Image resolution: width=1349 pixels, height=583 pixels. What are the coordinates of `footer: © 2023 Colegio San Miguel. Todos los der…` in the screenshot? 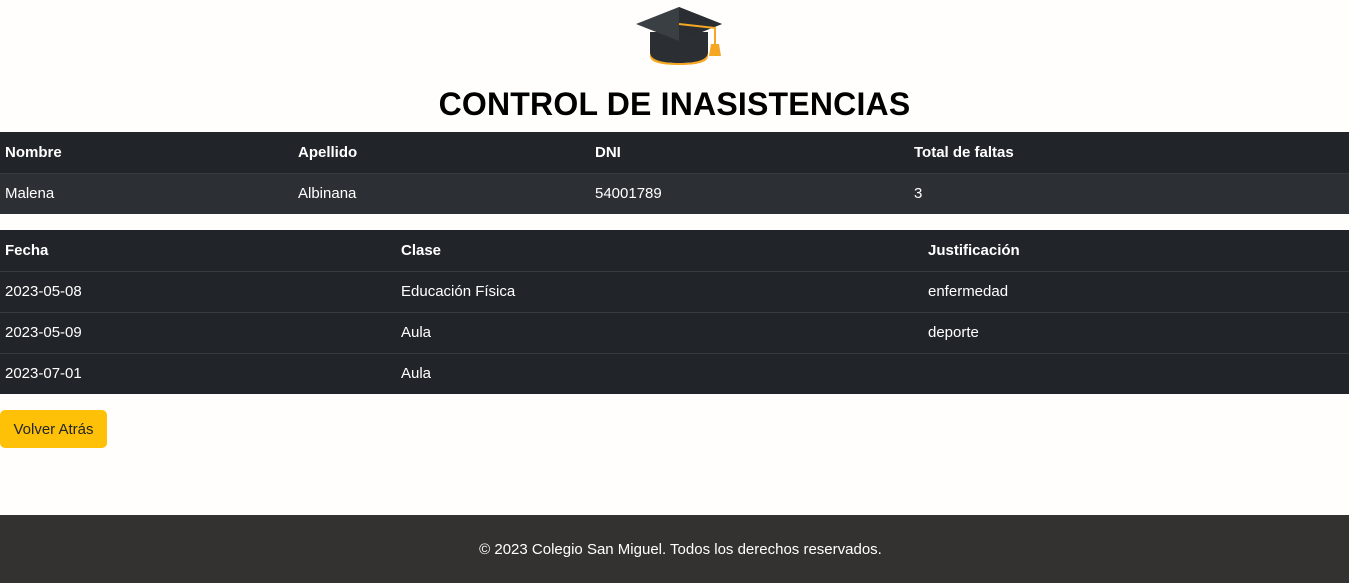 It's located at (674, 549).